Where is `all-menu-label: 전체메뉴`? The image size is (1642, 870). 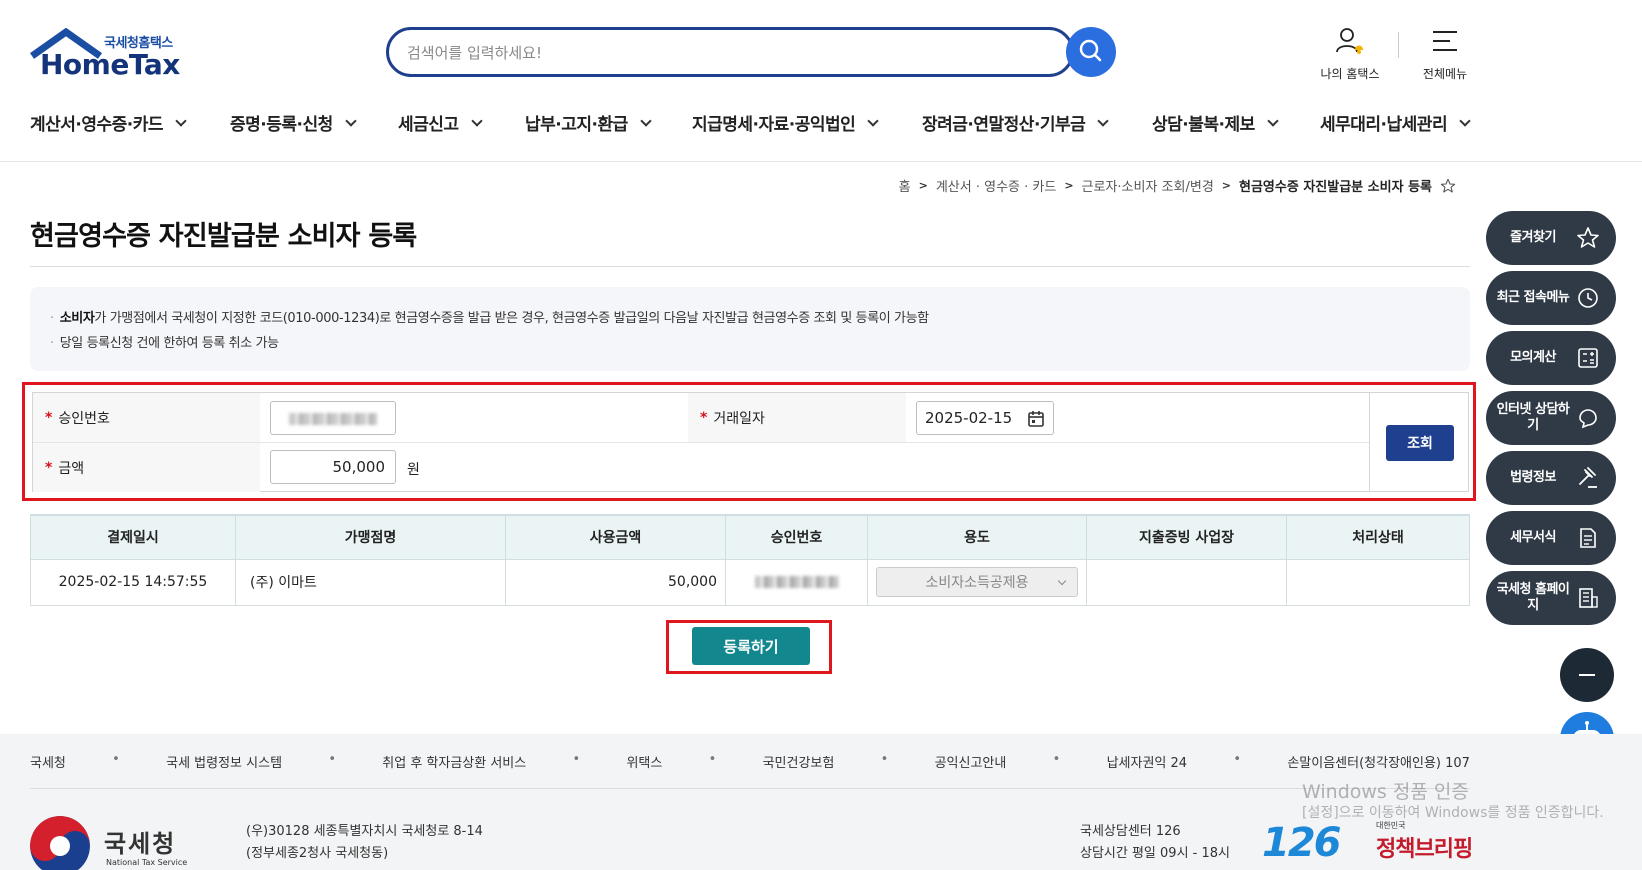 all-menu-label: 전체메뉴 is located at coordinates (1445, 74).